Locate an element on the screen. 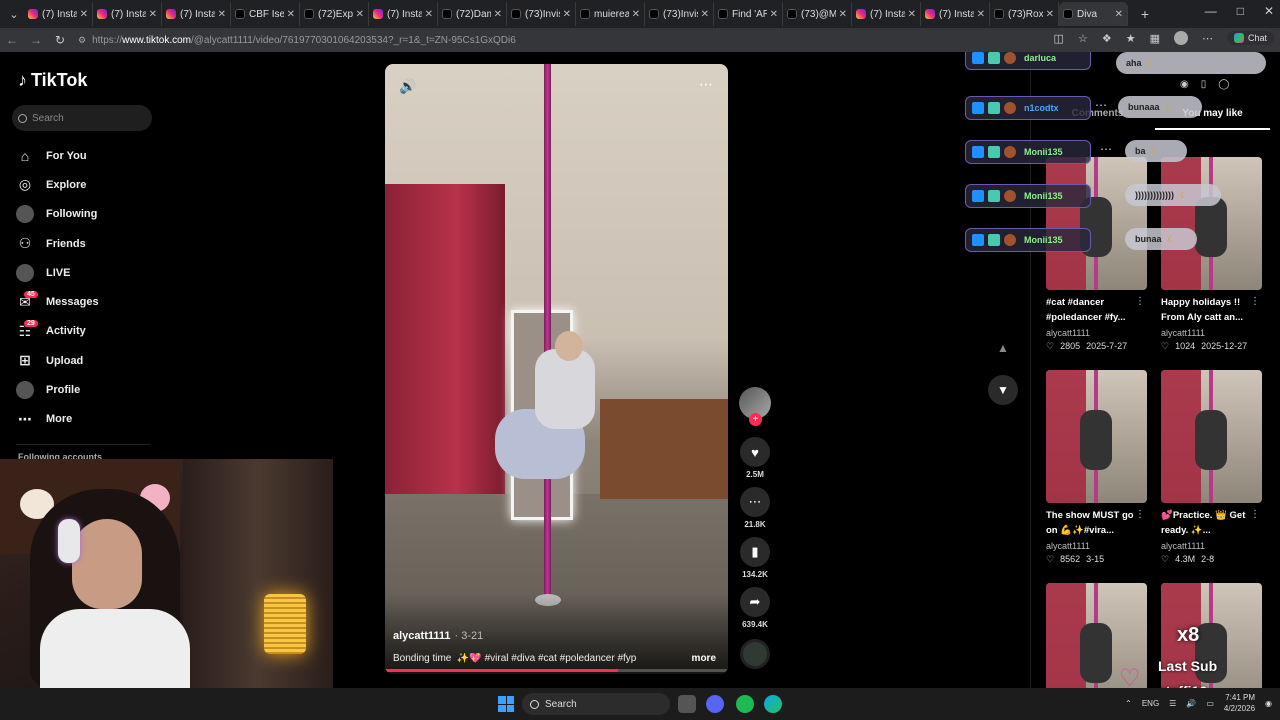 The image size is (1280, 720). collections-icon: ▦ is located at coordinates (1155, 38).